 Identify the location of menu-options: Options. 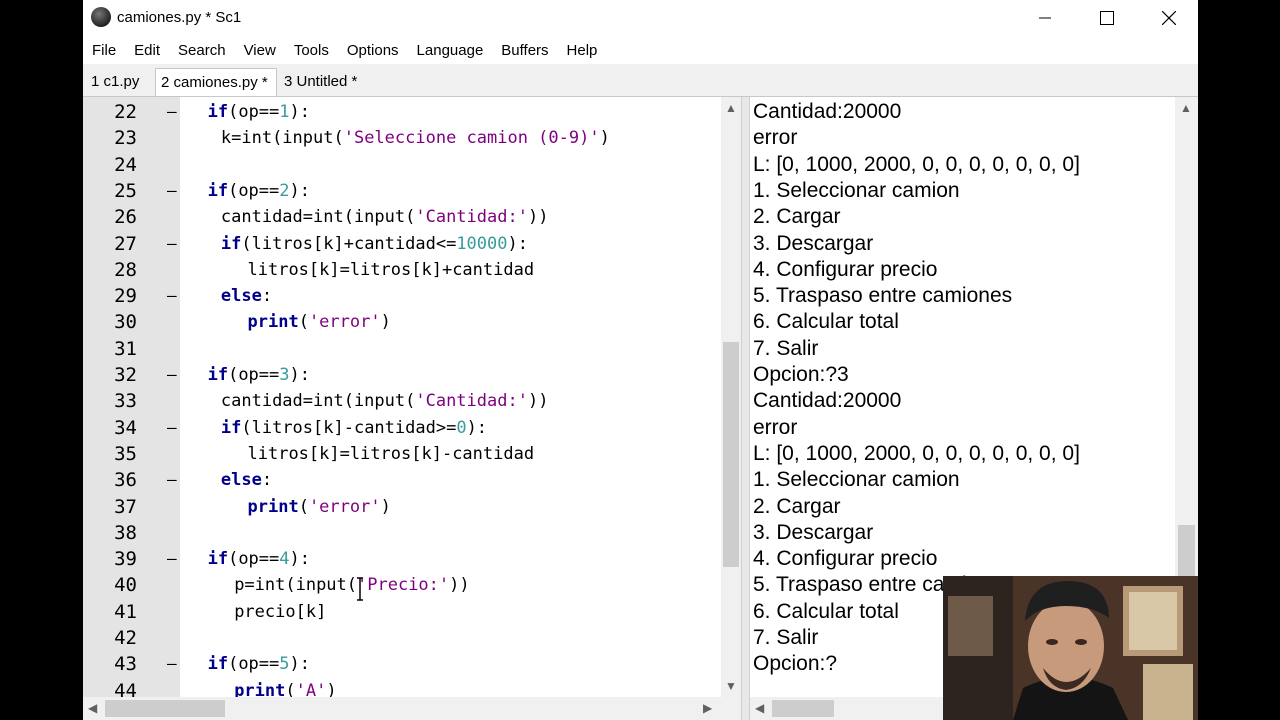
(373, 50).